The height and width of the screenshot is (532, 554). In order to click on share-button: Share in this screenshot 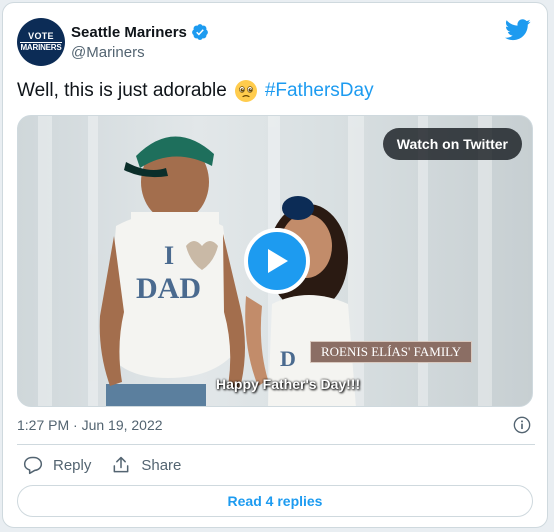, I will do `click(146, 465)`.